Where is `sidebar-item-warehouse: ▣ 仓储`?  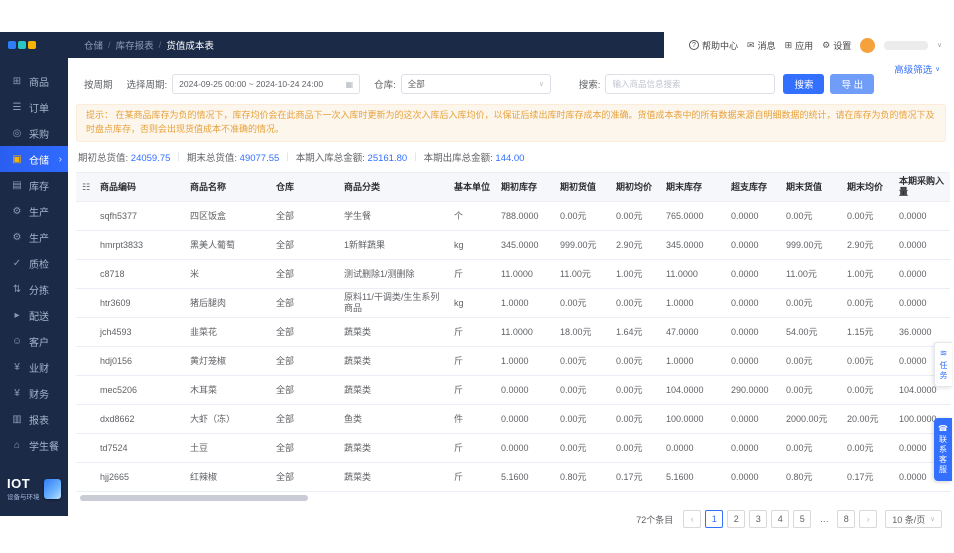 sidebar-item-warehouse: ▣ 仓储 is located at coordinates (34, 159).